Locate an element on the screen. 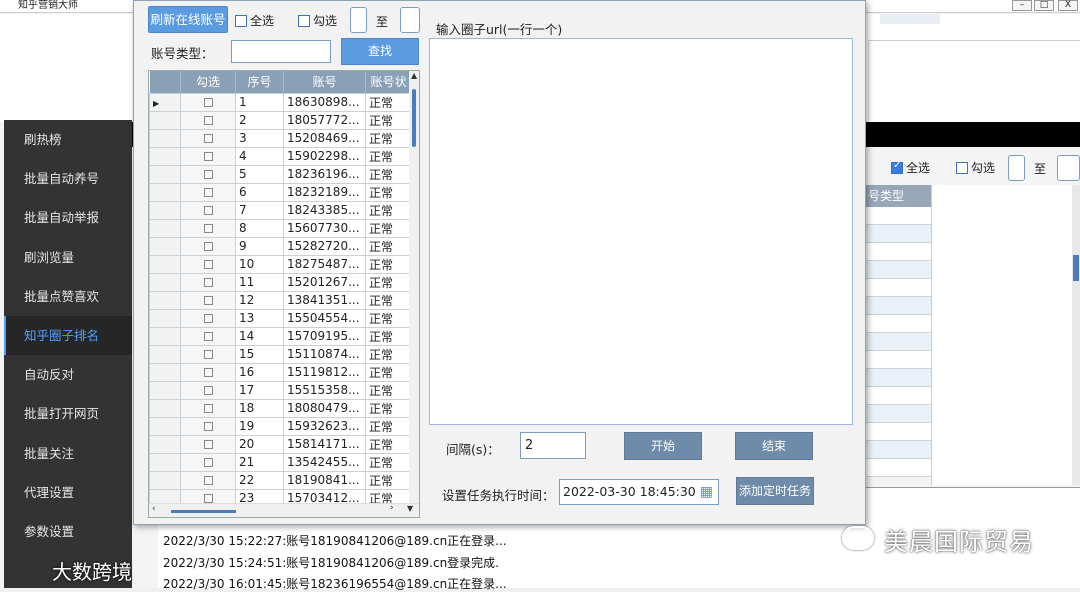 The image size is (1080, 592). table-row: ▶ 1 18630898... 正常 is located at coordinates (280, 102).